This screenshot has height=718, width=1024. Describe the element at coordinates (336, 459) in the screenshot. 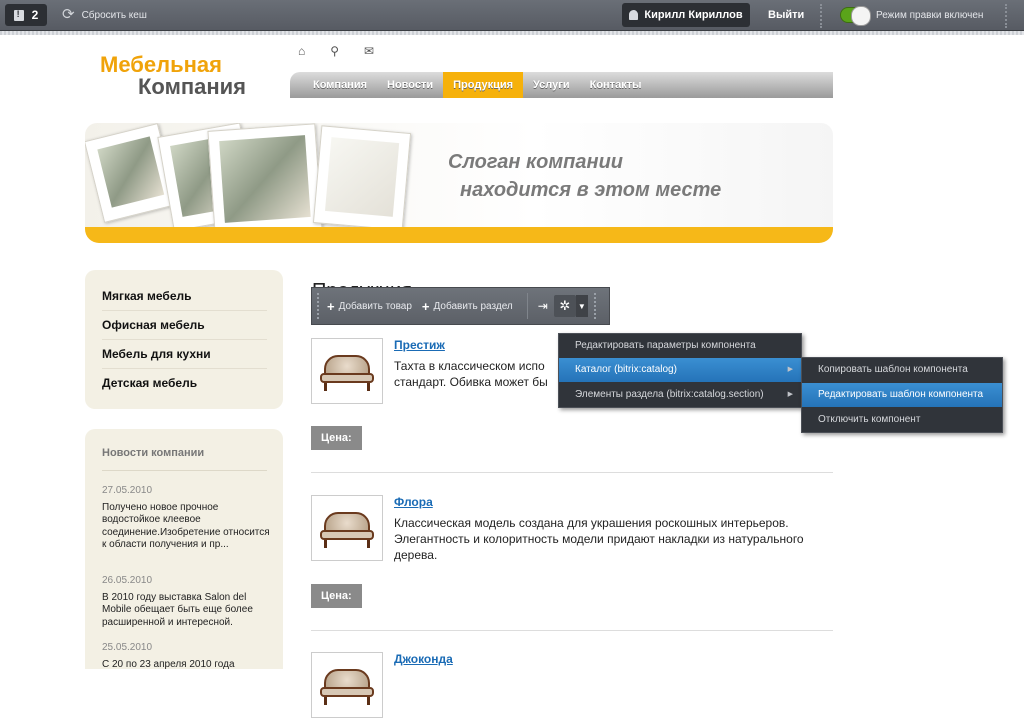

I see `product-price: Цена: 9 999 руб.` at that location.